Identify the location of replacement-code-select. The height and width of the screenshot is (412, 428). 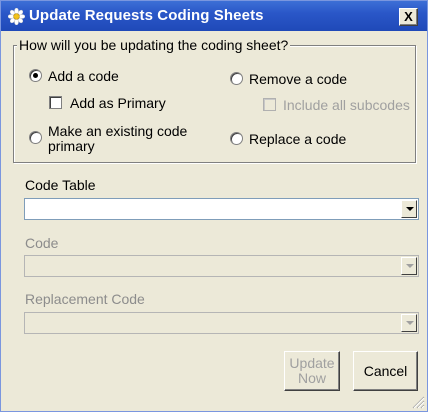
(221, 323).